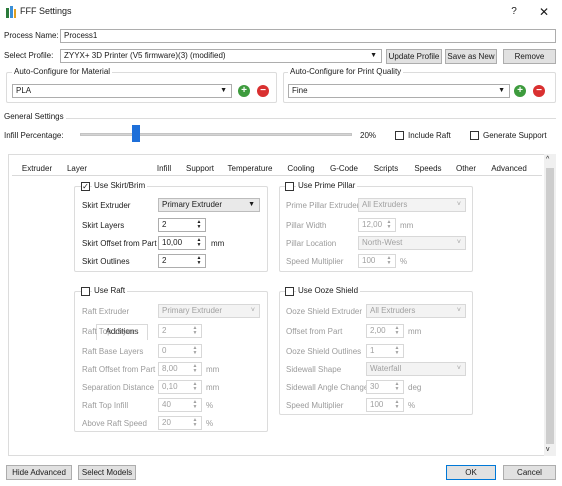 This screenshot has width=562, height=486. What do you see at coordinates (210, 423) in the screenshot?
I see `above-raft-speed-unit: %` at bounding box center [210, 423].